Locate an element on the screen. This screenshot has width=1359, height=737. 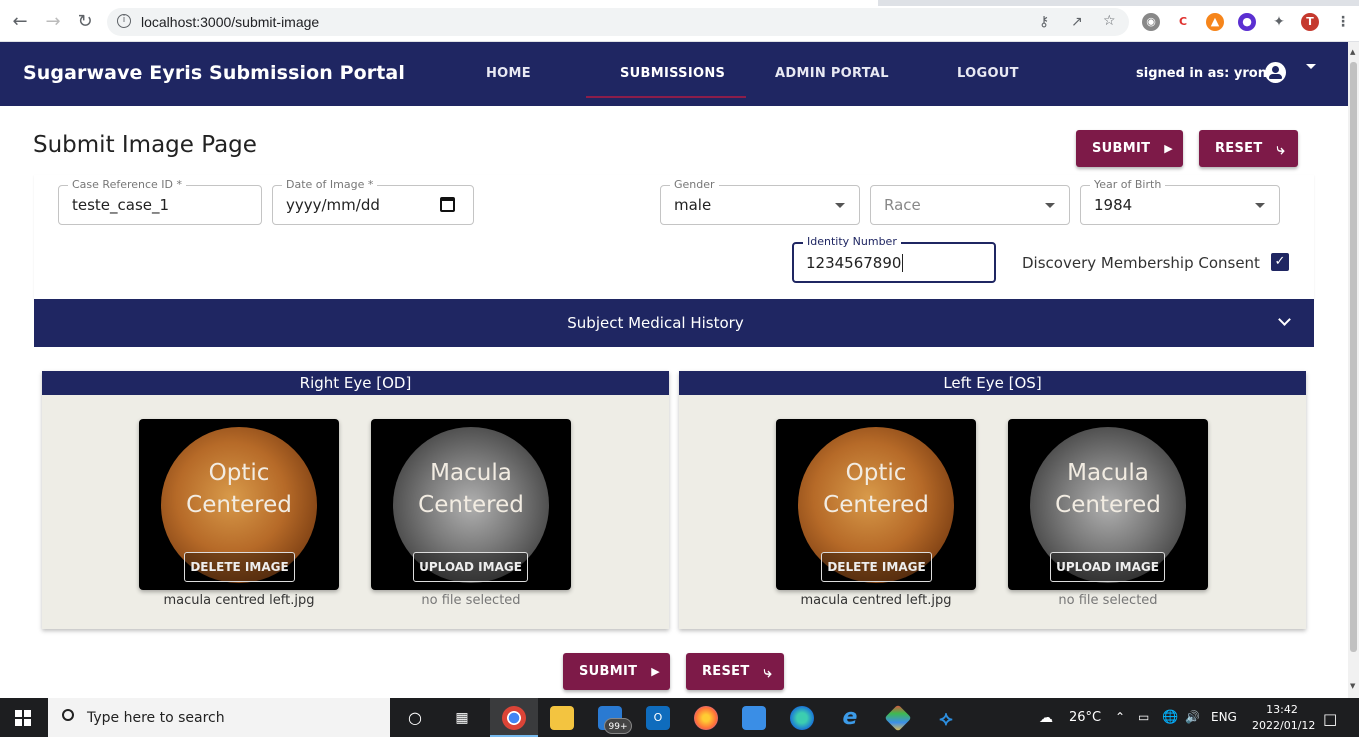
chrome-icon is located at coordinates (514, 718).